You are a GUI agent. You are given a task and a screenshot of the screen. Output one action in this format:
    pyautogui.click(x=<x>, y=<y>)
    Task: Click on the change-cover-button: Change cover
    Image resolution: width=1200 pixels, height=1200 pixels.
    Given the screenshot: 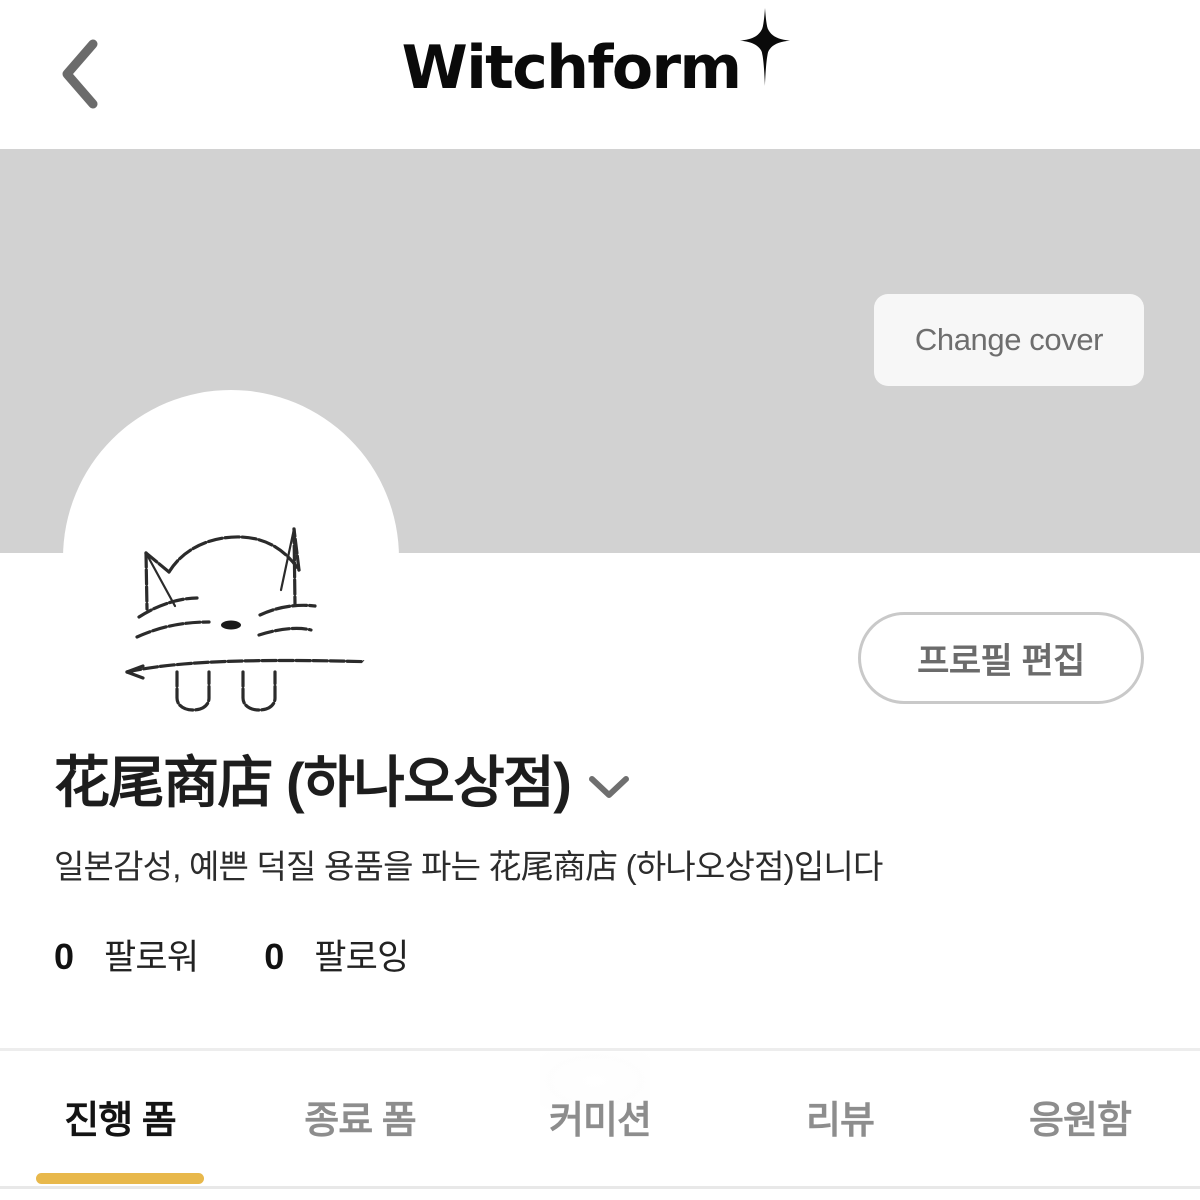 What is the action you would take?
    pyautogui.click(x=1009, y=340)
    